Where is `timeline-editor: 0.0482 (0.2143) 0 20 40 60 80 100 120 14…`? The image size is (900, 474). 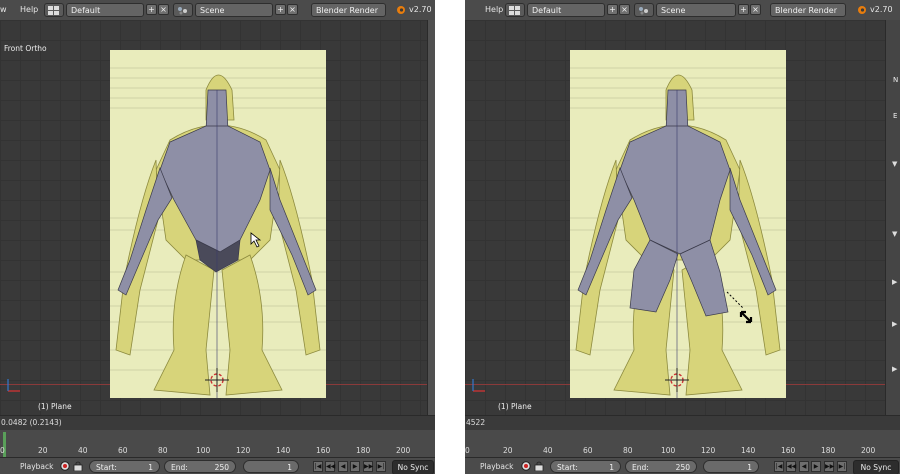
timeline-editor: 0.0482 (0.2143) 0 20 40 60 80 100 120 14… is located at coordinates (217, 436).